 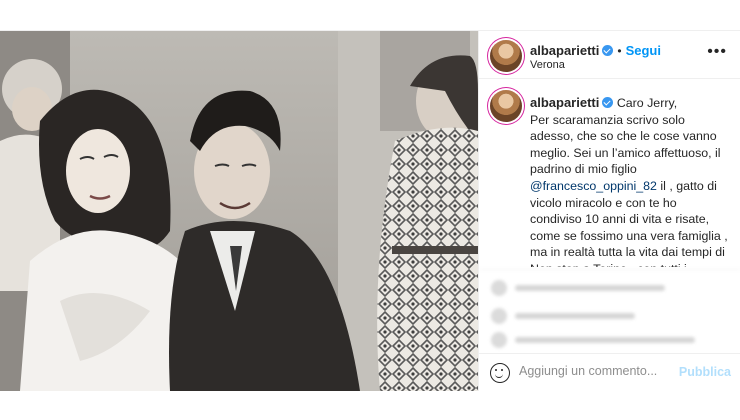 What do you see at coordinates (609, 311) in the screenshot?
I see `blurred-comments-area` at bounding box center [609, 311].